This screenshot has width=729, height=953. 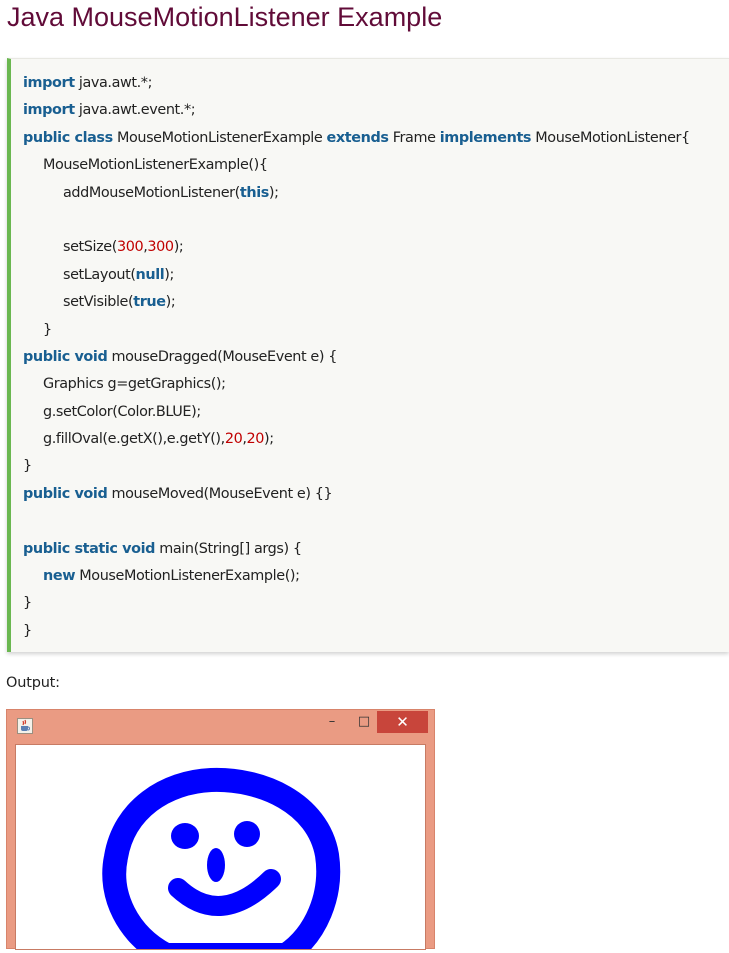 I want to click on left-eye, so click(x=185, y=836).